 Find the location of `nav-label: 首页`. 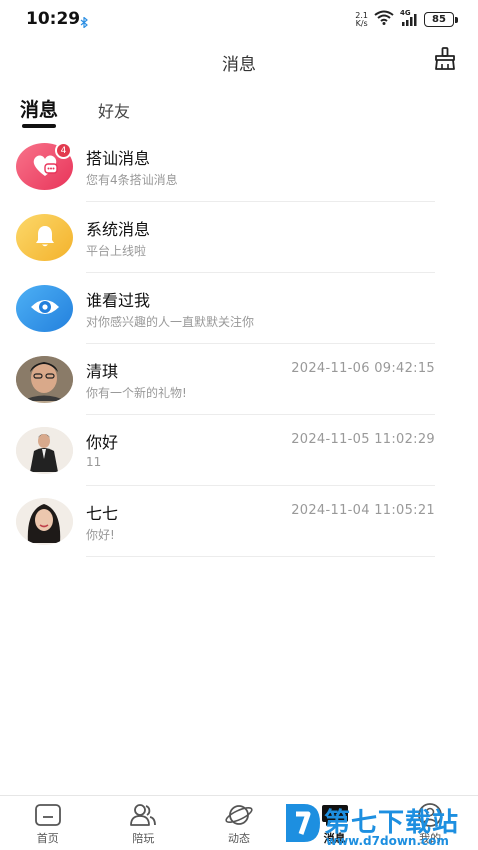

nav-label: 首页 is located at coordinates (47, 838).